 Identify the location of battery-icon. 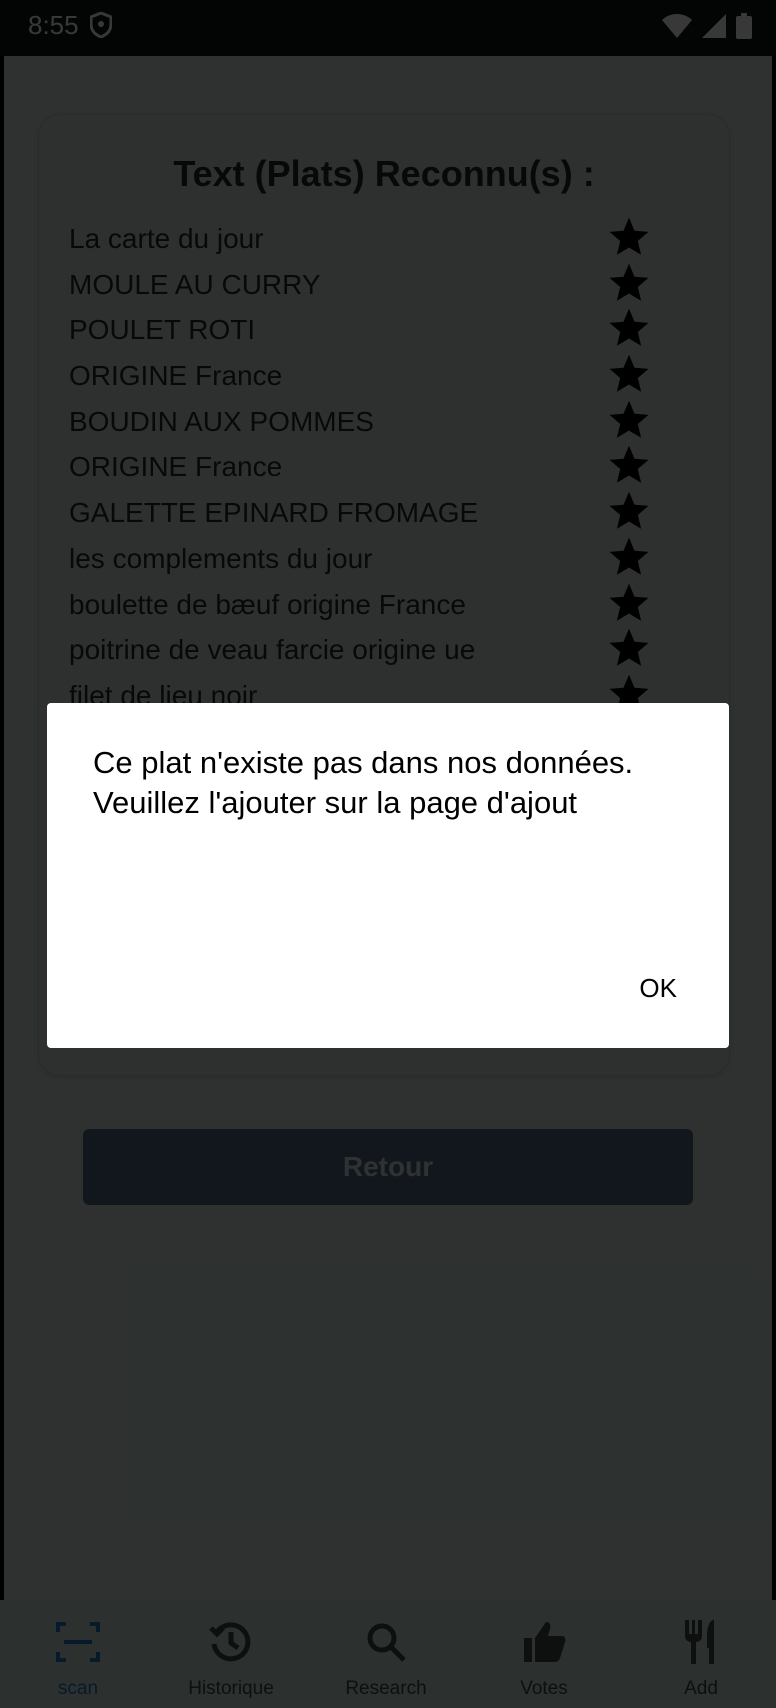
(744, 26).